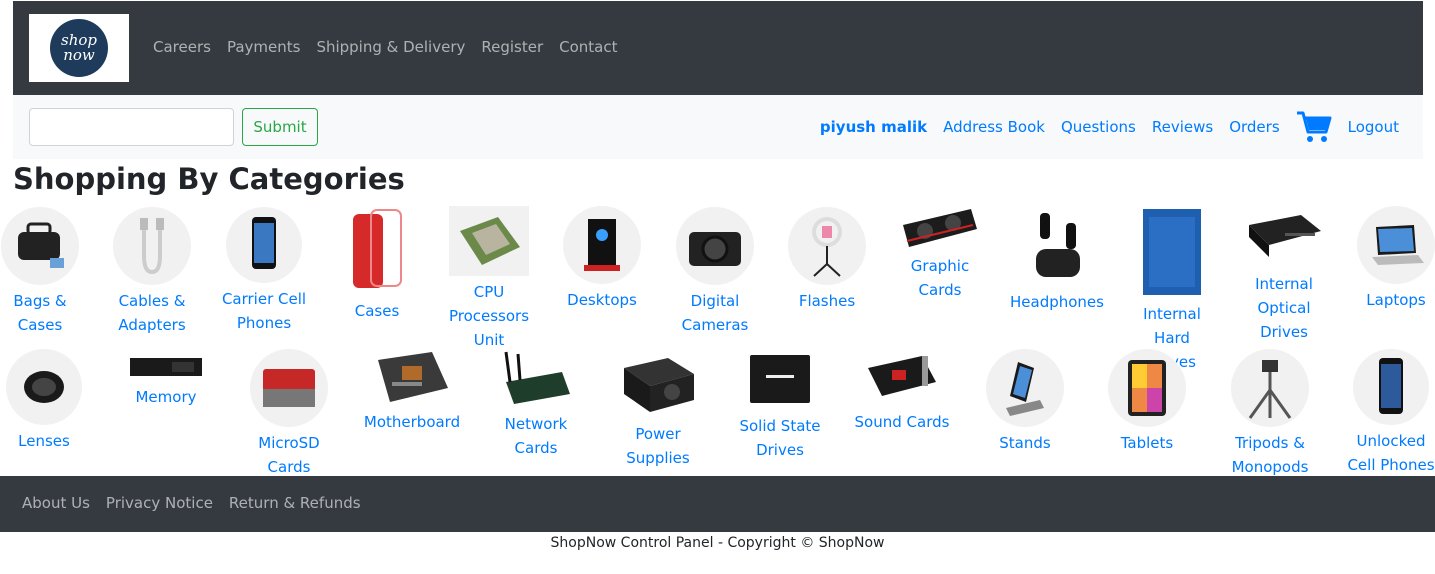 This screenshot has height=574, width=1435. What do you see at coordinates (377, 311) in the screenshot?
I see `category-label: Cases` at bounding box center [377, 311].